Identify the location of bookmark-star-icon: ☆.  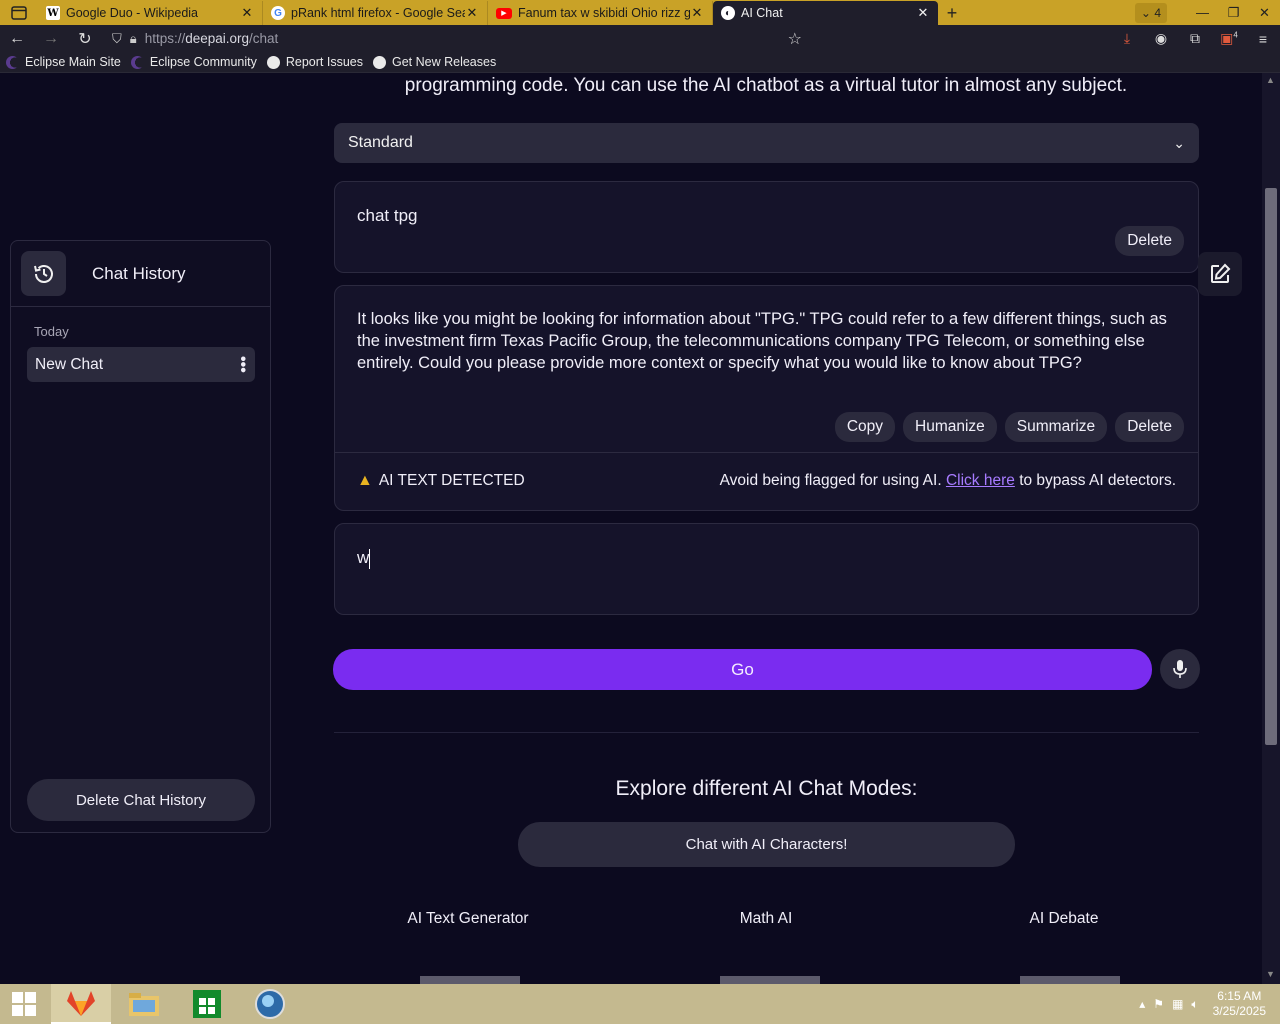
(795, 39).